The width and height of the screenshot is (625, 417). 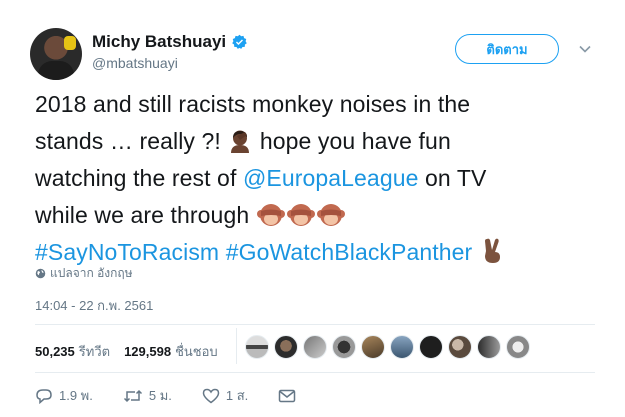 What do you see at coordinates (135, 63) in the screenshot?
I see `user-handle: @mbatshuayi` at bounding box center [135, 63].